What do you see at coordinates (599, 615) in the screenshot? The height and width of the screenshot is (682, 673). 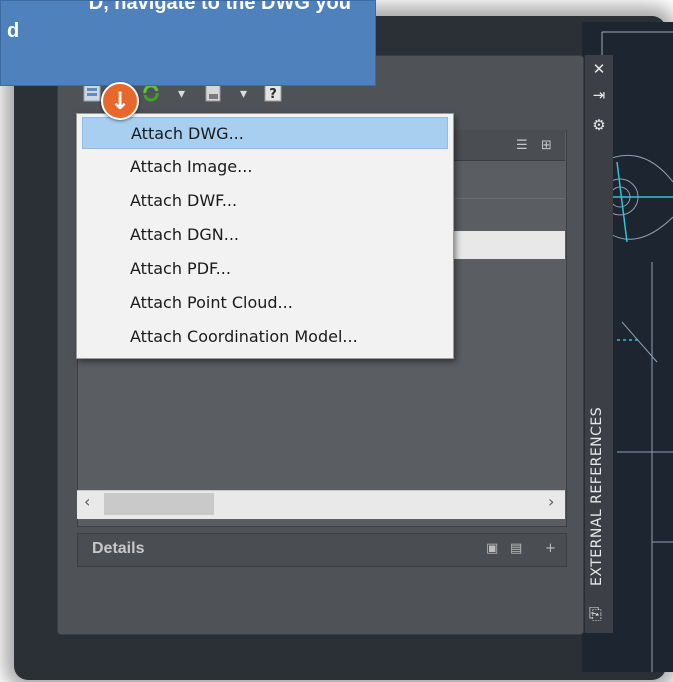 I see `palette-pin-icon: ⎘` at bounding box center [599, 615].